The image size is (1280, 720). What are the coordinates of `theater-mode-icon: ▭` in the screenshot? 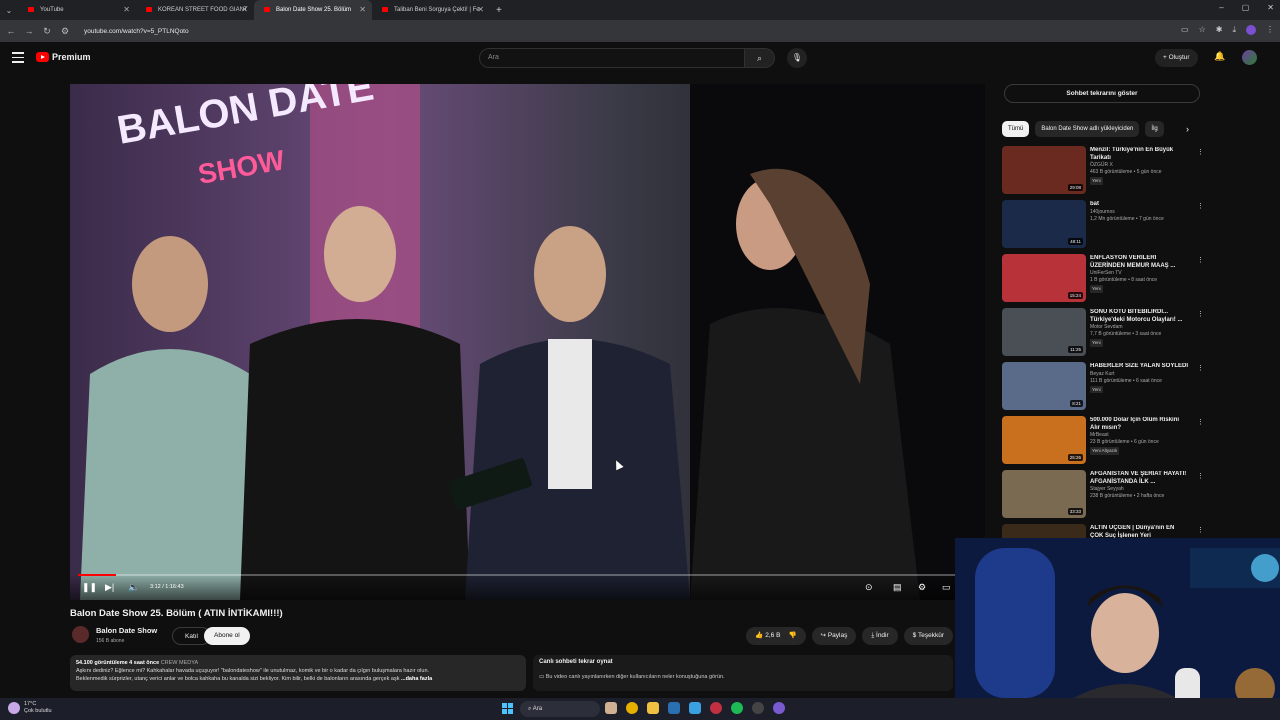 It's located at (946, 587).